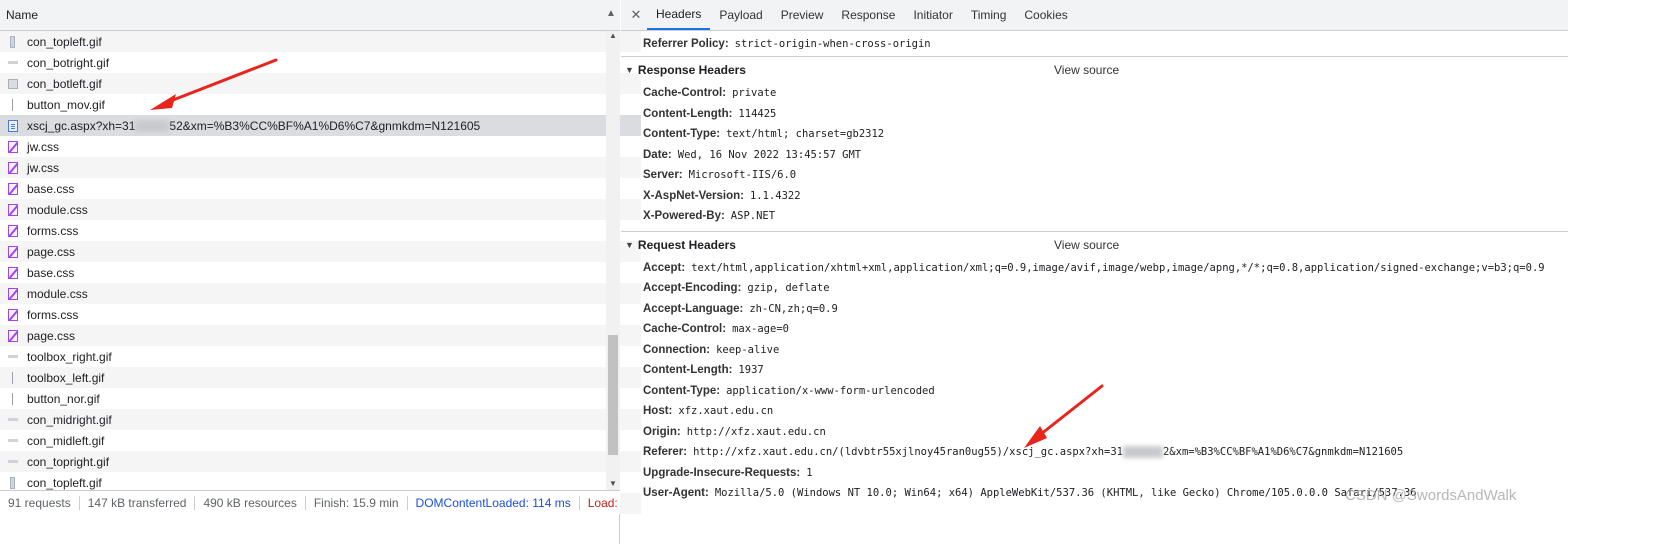  I want to click on name-column-label: Name, so click(22, 15).